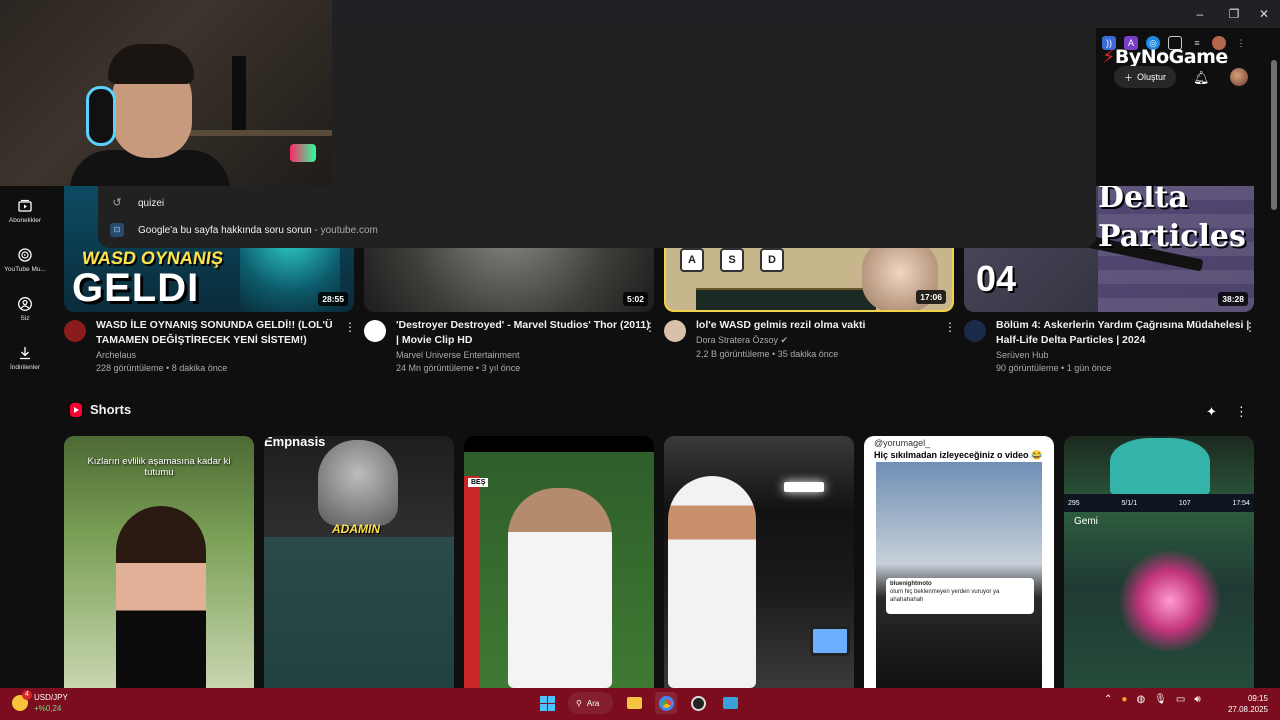 This screenshot has height=720, width=1280. Describe the element at coordinates (634, 703) in the screenshot. I see `file-explorer-icon` at that location.